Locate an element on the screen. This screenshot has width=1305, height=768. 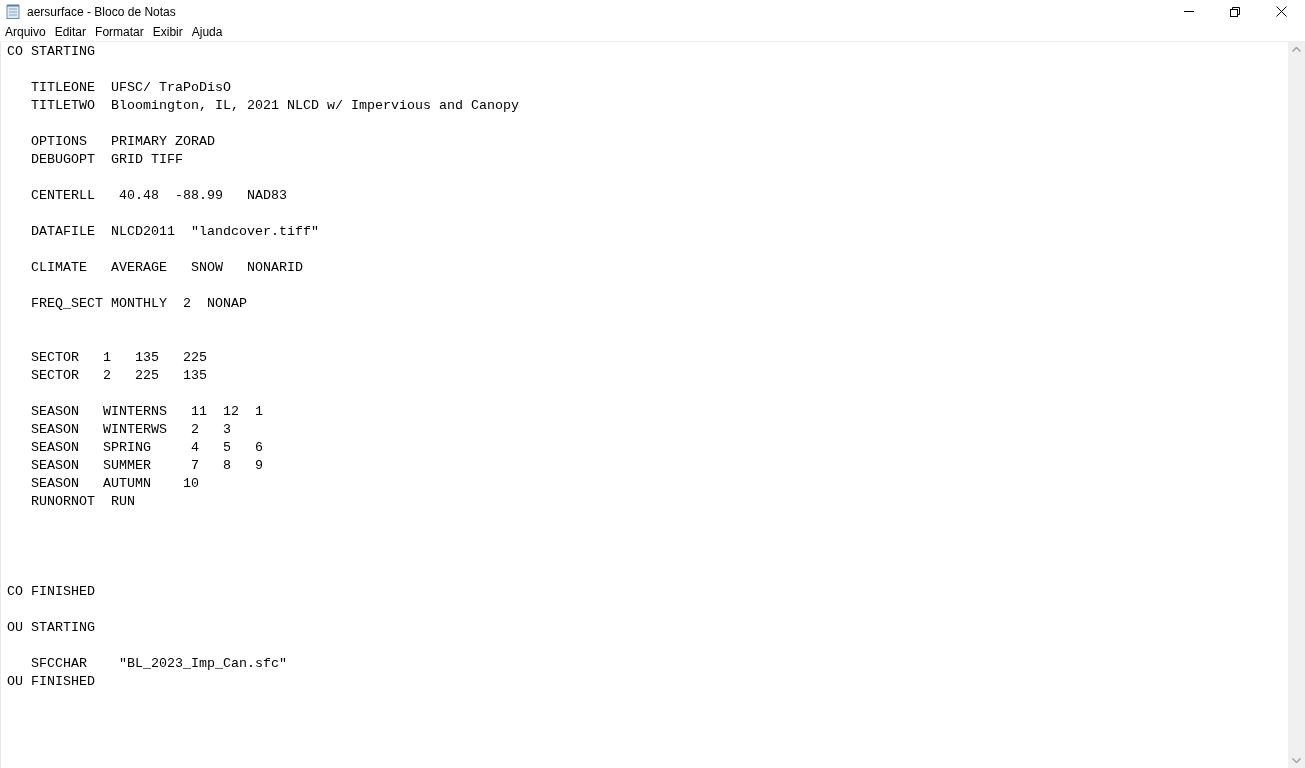
scrollbar is located at coordinates (1296, 405).